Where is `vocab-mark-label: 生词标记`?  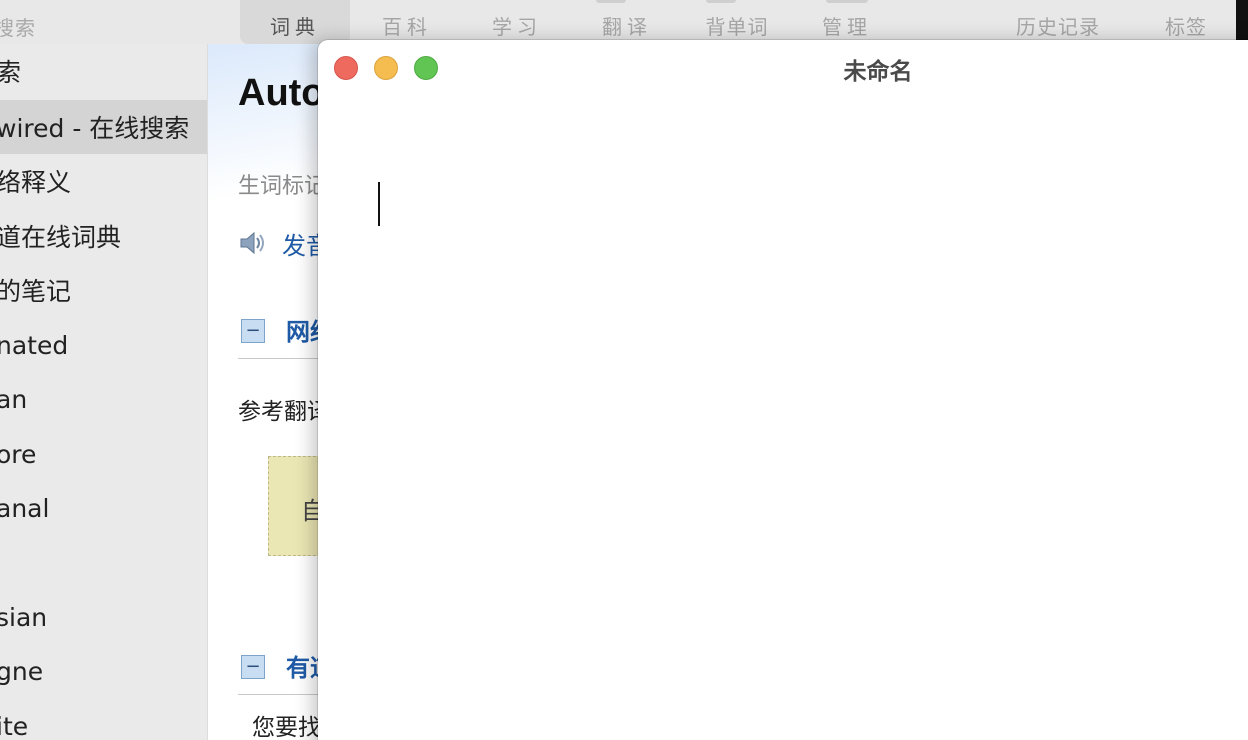 vocab-mark-label: 生词标记 is located at coordinates (282, 184).